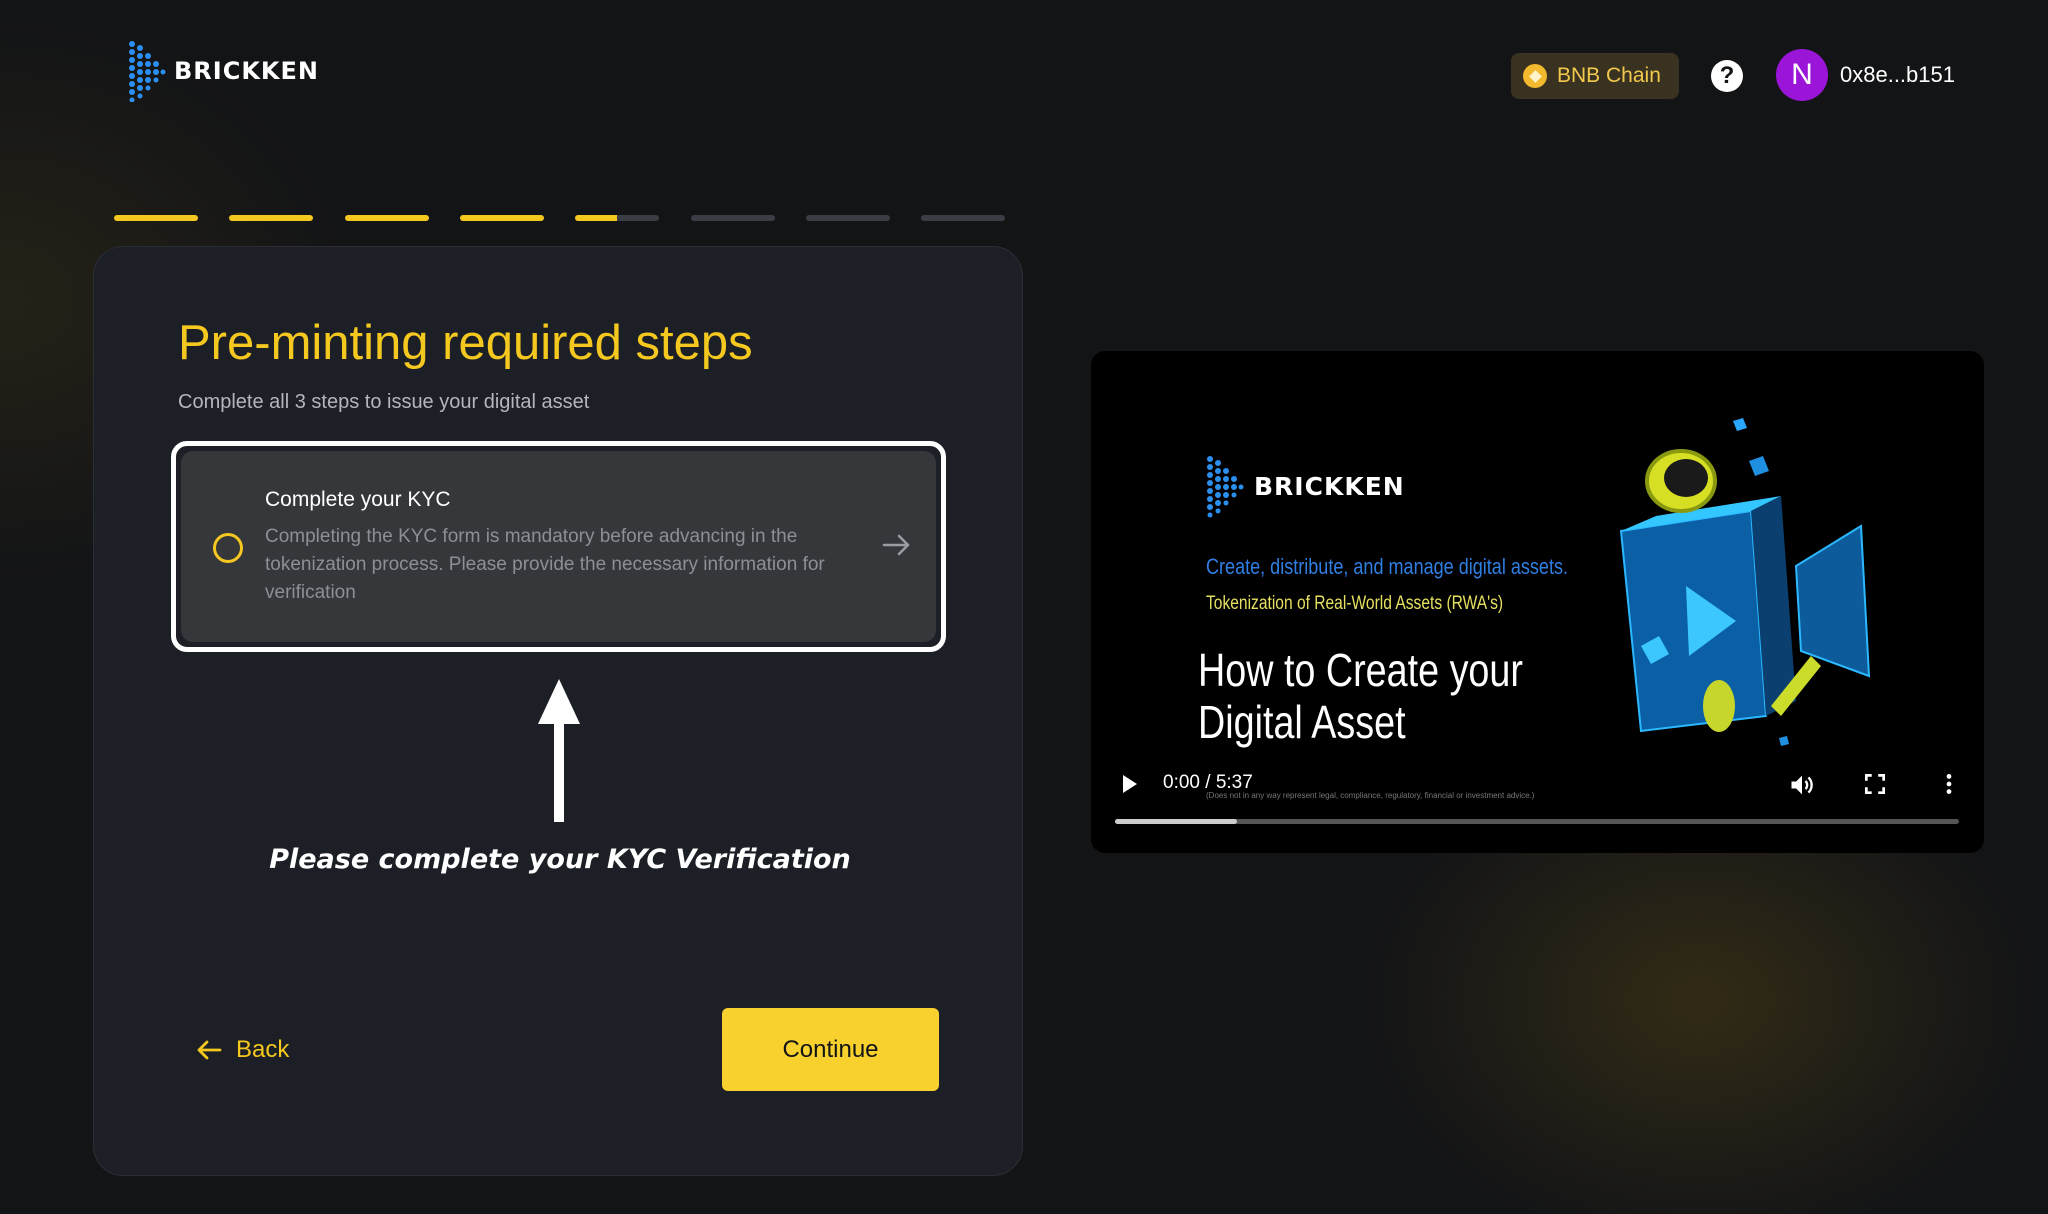  Describe the element at coordinates (263, 1049) in the screenshot. I see `back-label: Back` at that location.